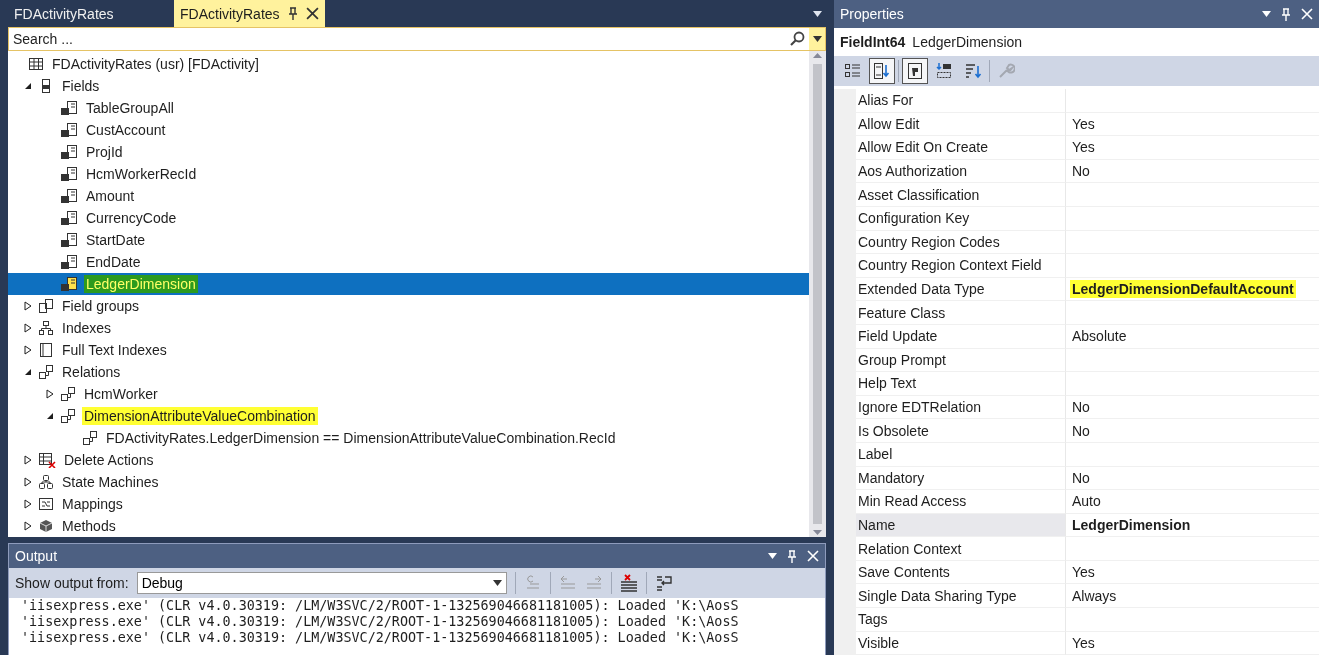 This screenshot has width=1319, height=655. Describe the element at coordinates (36, 556) in the screenshot. I see `panel-title: Output` at that location.